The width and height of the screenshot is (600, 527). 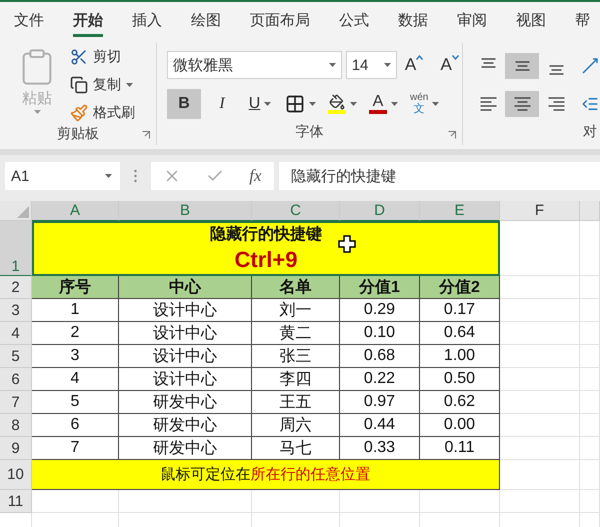 I want to click on row-header: 7, so click(x=16, y=402).